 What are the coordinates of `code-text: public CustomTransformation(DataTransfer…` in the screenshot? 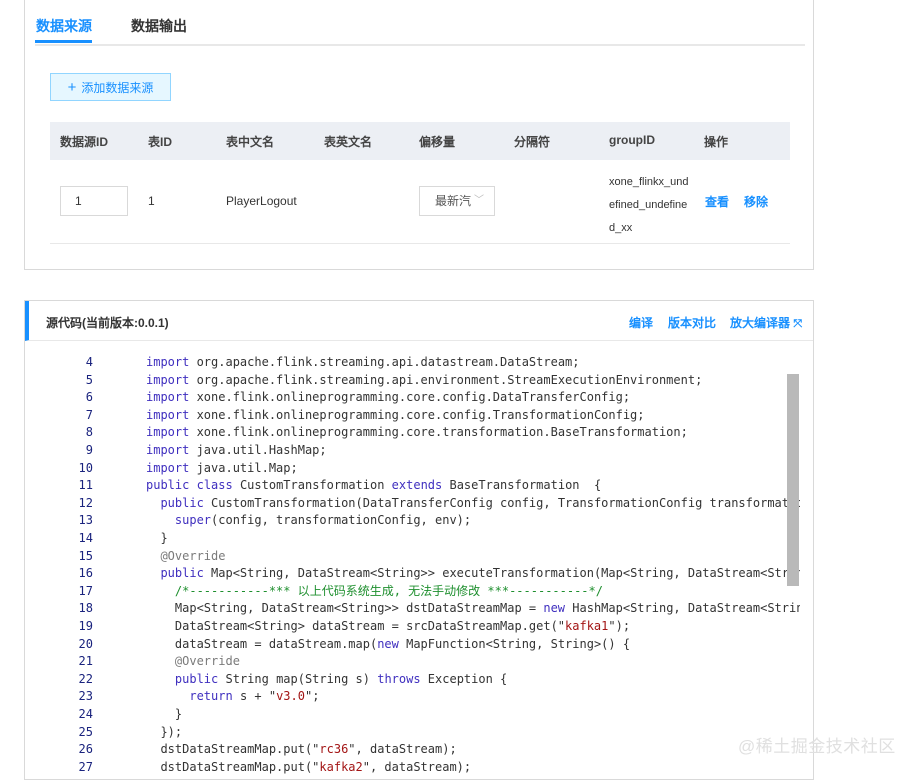 It's located at (480, 502).